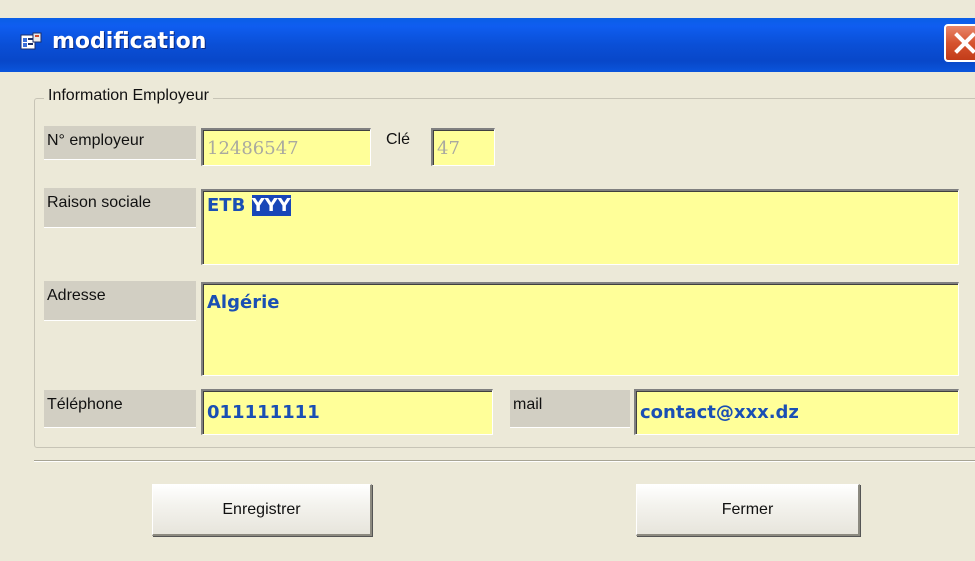  Describe the element at coordinates (229, 205) in the screenshot. I see `company-name-text: ETB` at that location.